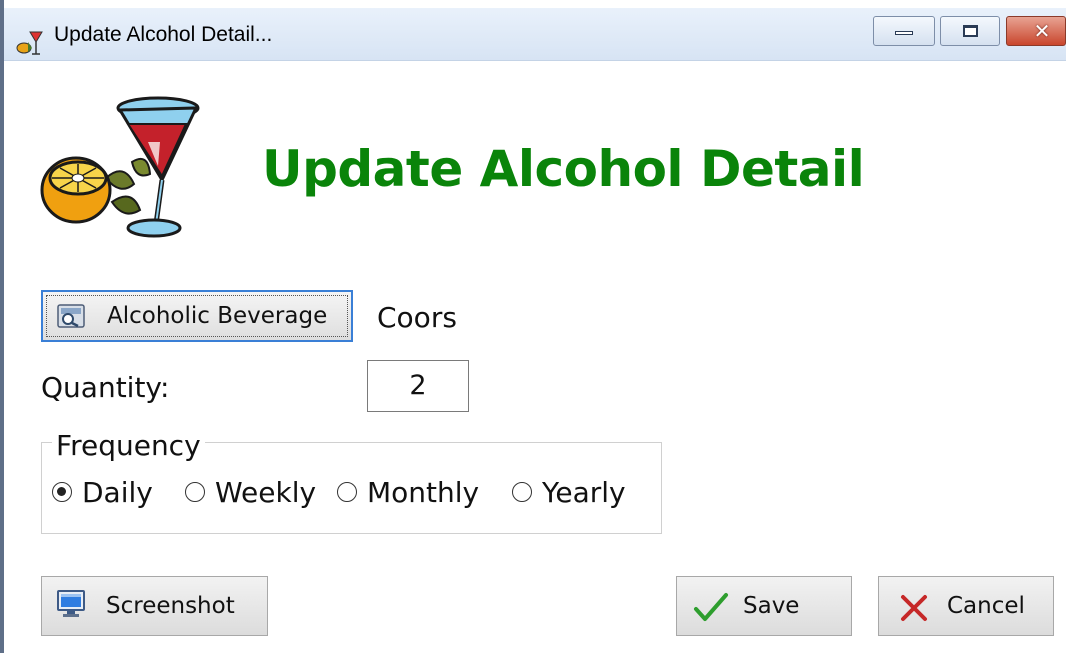 This screenshot has width=1066, height=653. I want to click on quantity-input: 2, so click(418, 386).